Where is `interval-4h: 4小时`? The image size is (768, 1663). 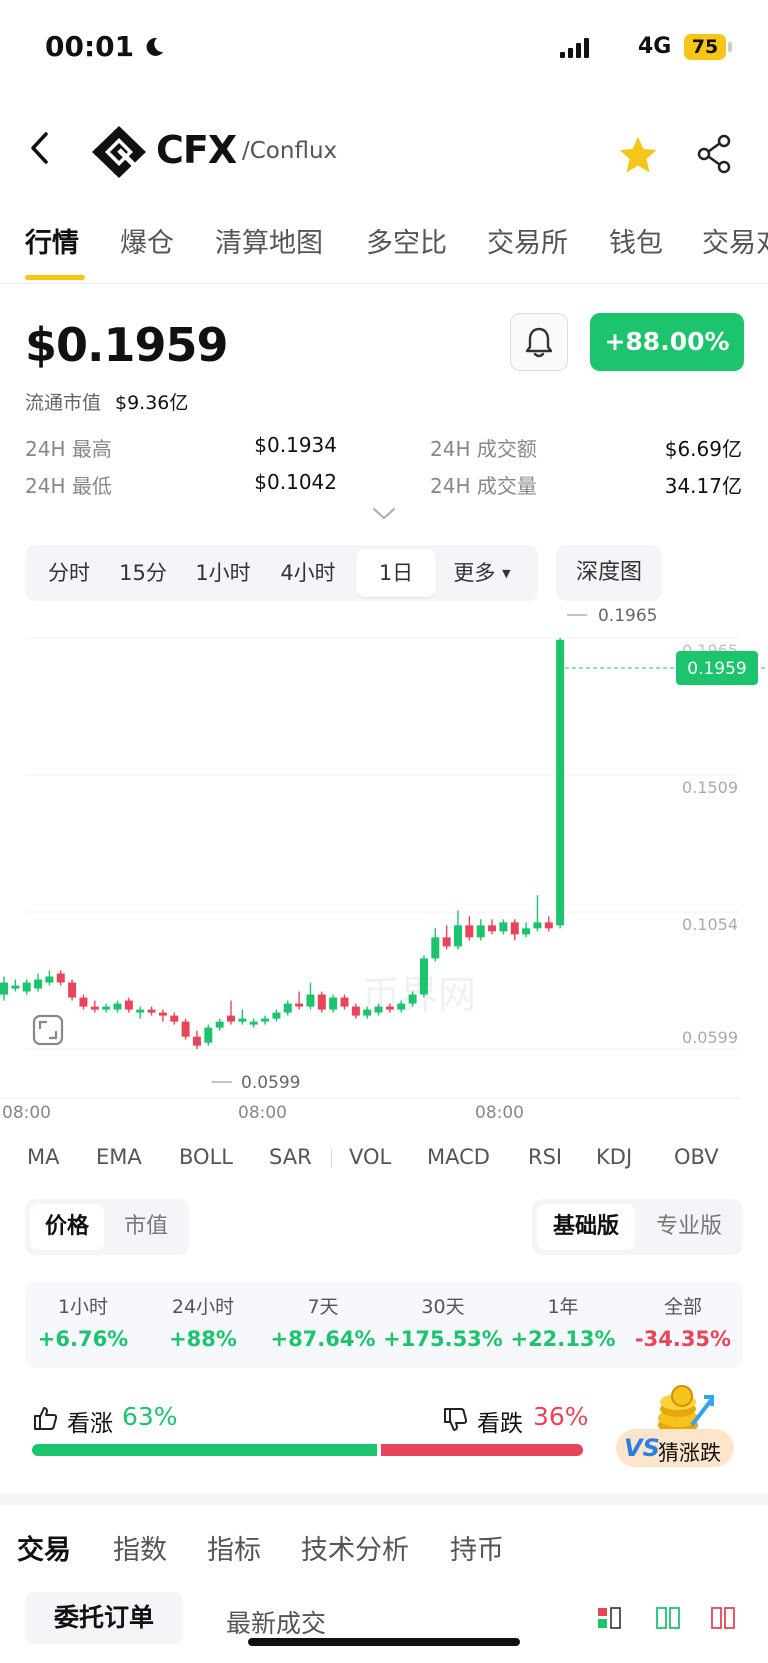
interval-4h: 4小时 is located at coordinates (308, 573).